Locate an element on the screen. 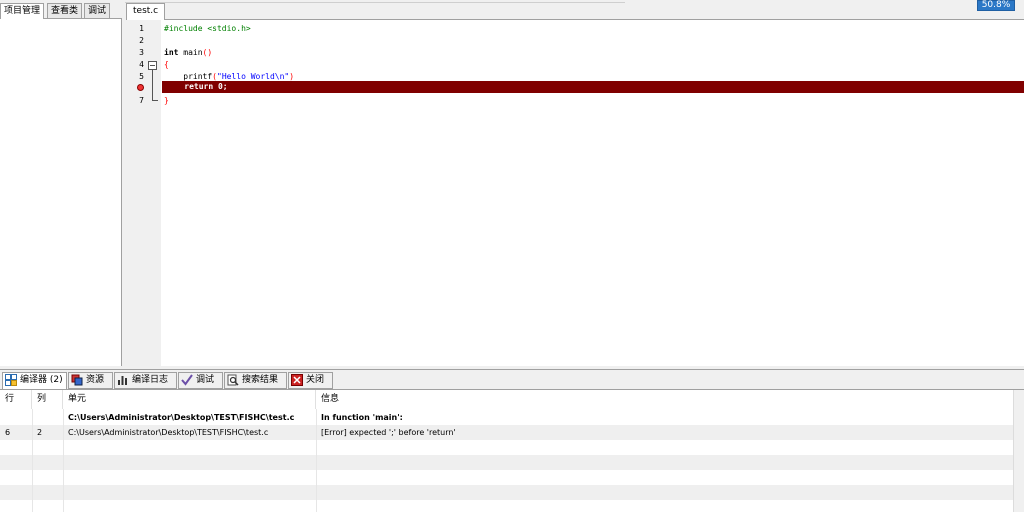 Image resolution: width=1024 pixels, height=512 pixels. bar-chart-icon is located at coordinates (122, 380).